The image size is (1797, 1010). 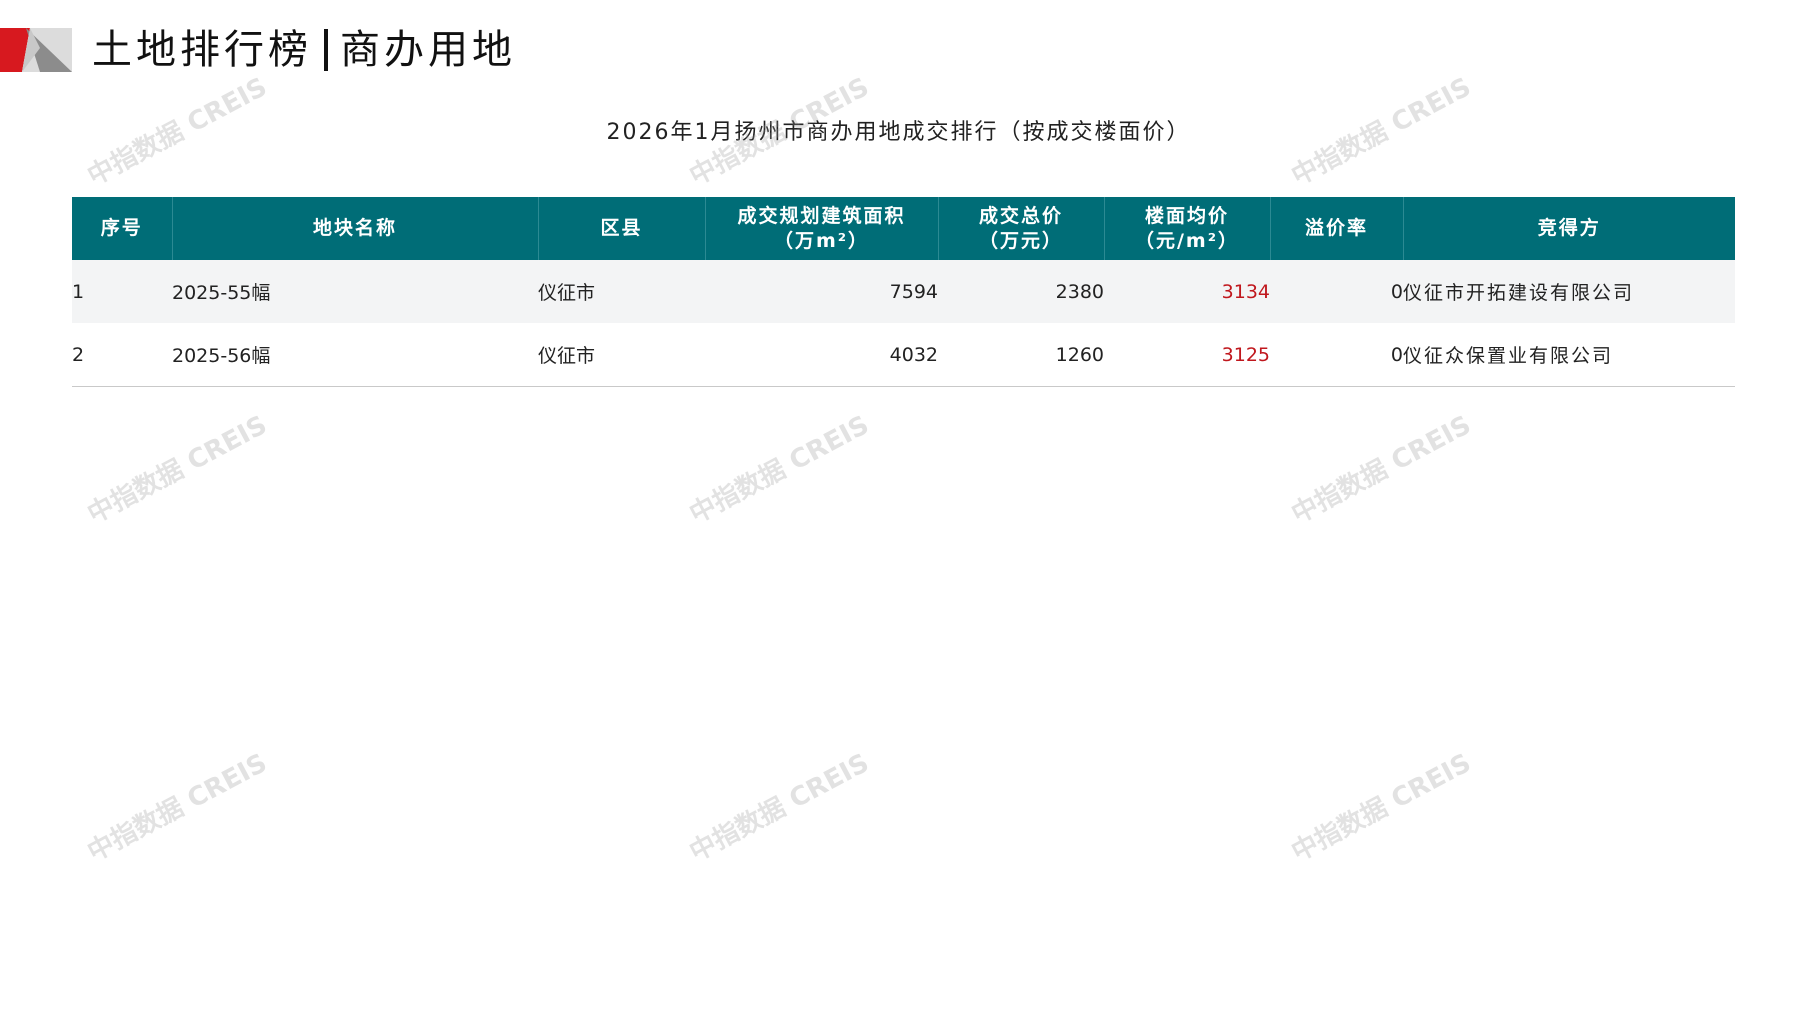 I want to click on cell-area: 4032, so click(x=821, y=355).